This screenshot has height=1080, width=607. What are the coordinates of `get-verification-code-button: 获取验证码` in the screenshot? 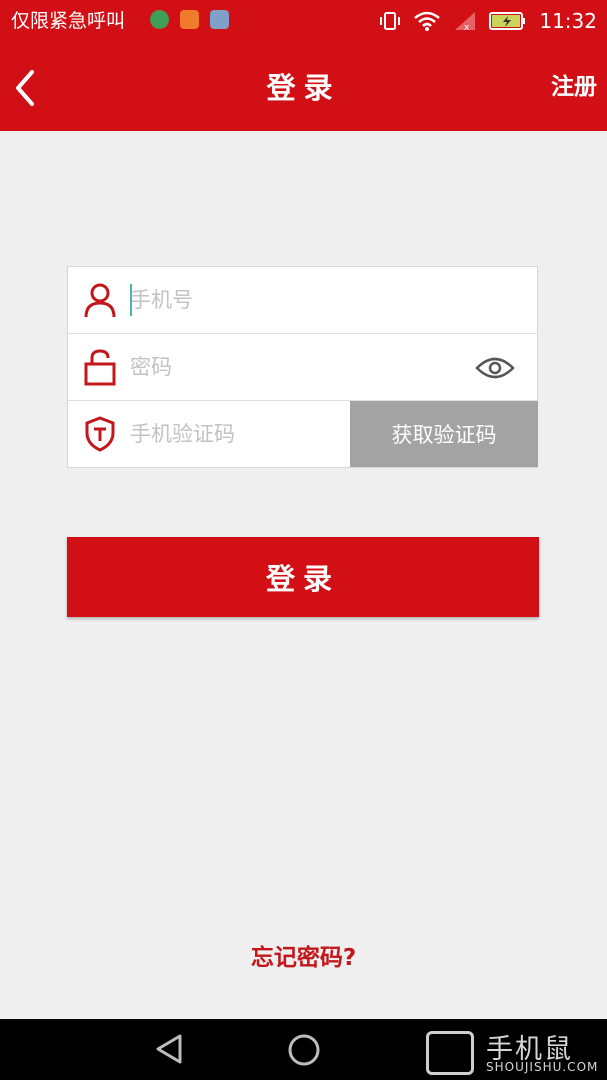 It's located at (444, 434).